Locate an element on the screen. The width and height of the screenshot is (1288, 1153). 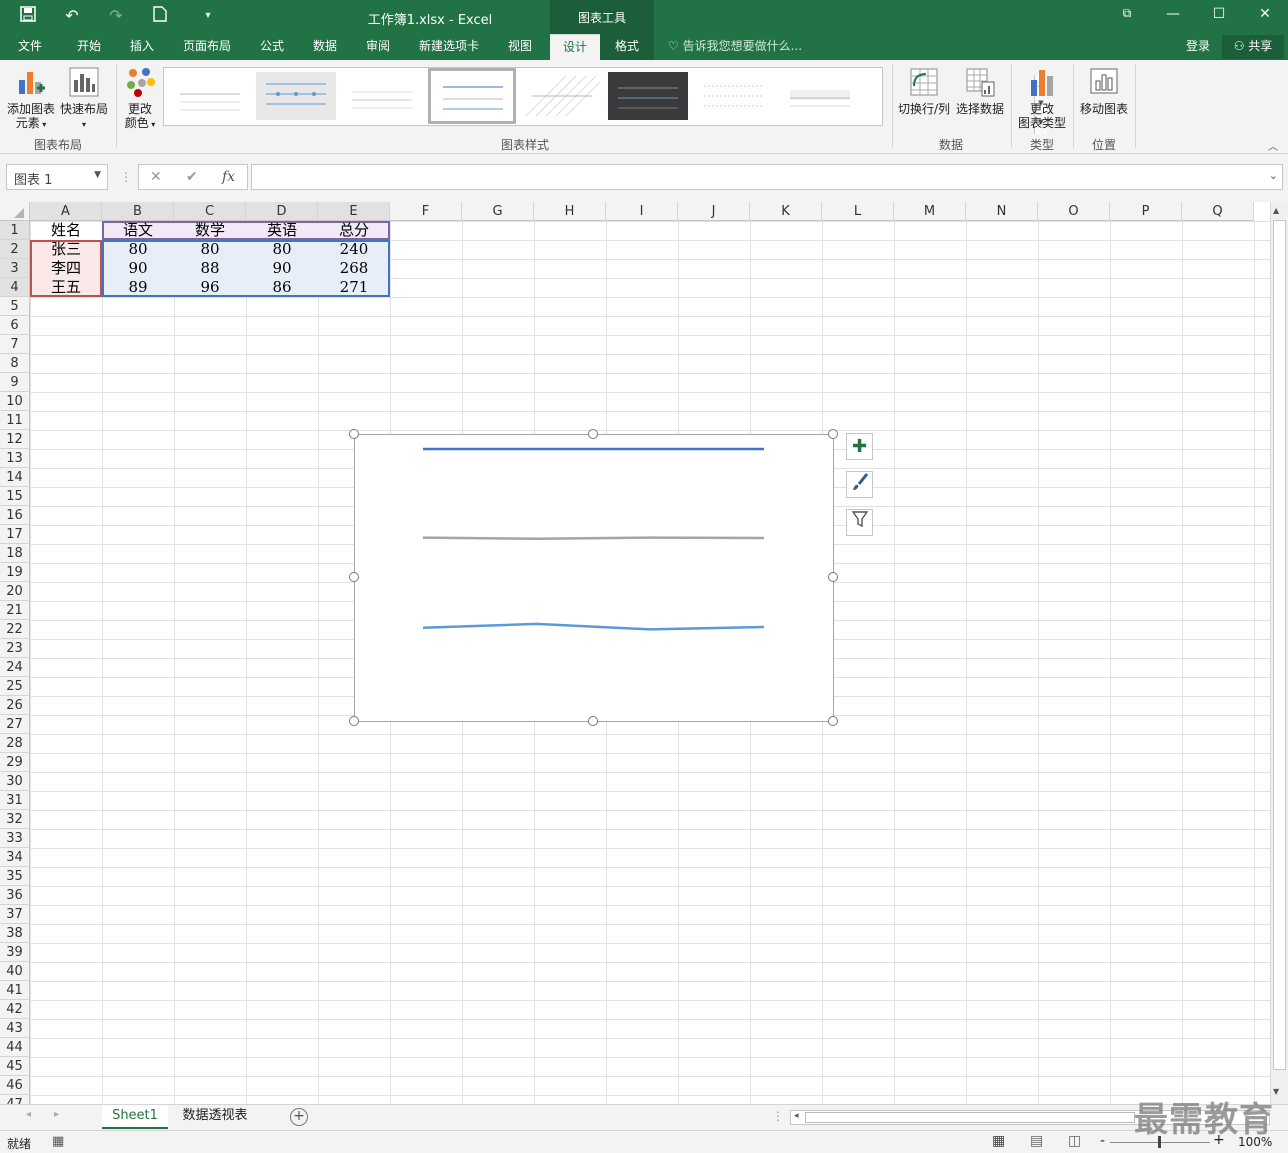
row-header: 21 is located at coordinates (15, 610).